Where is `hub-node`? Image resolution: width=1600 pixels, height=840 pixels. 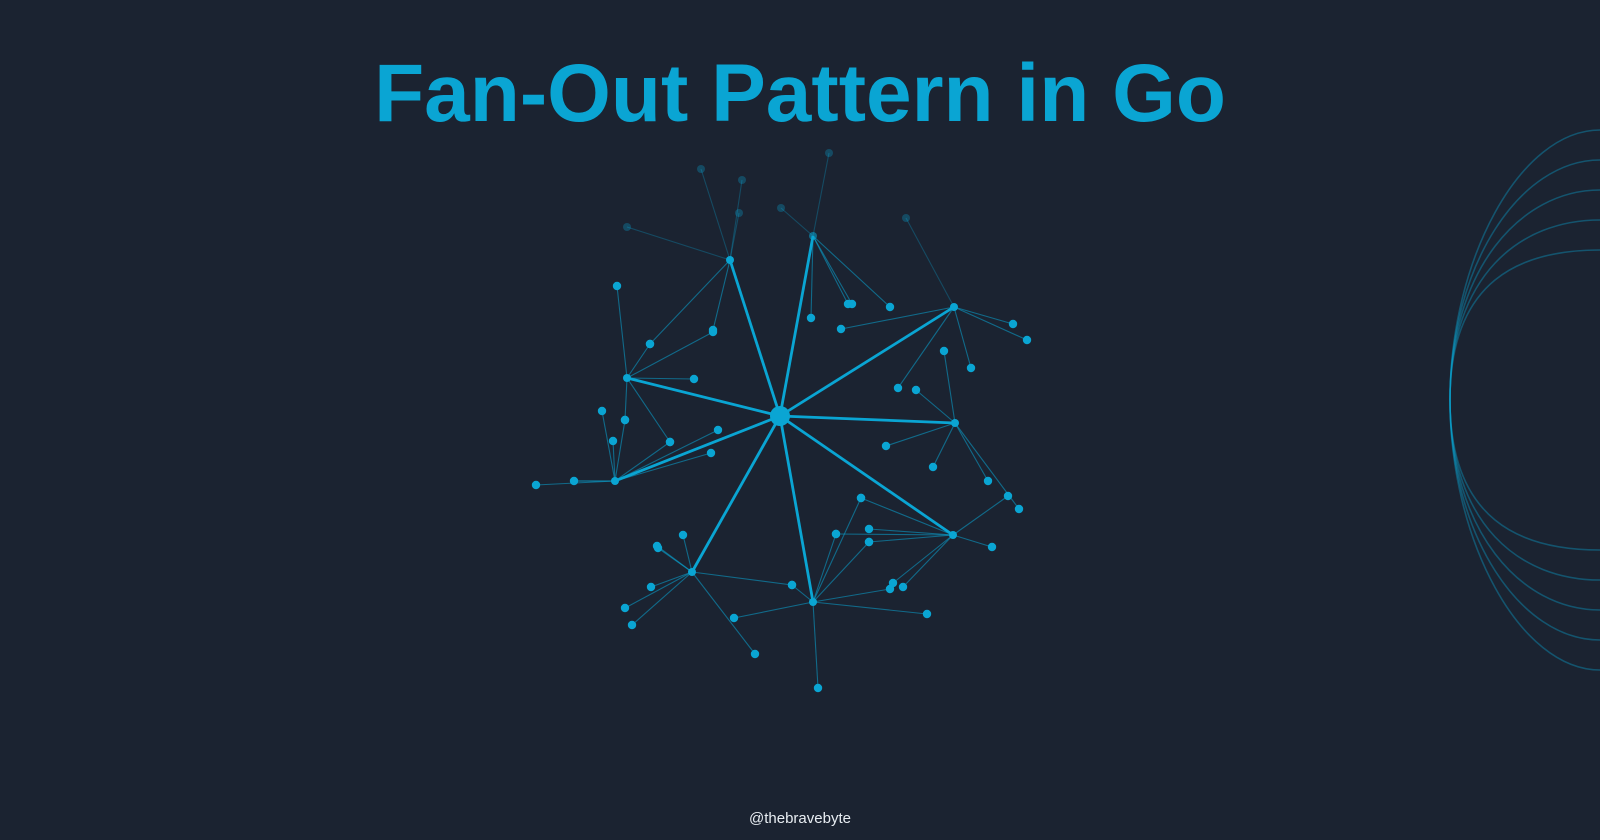 hub-node is located at coordinates (780, 416).